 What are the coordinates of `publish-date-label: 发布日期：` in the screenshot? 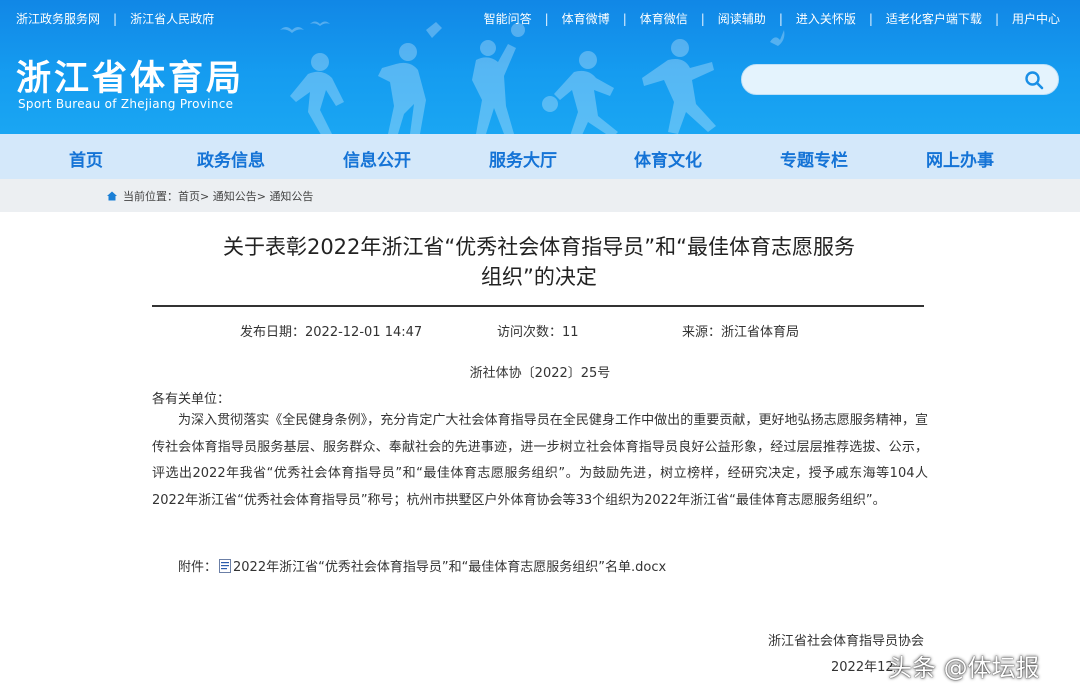 It's located at (273, 332).